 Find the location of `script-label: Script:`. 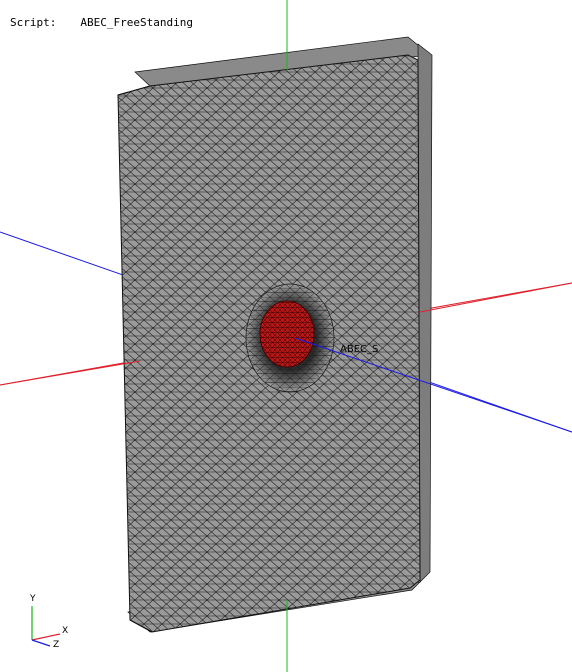

script-label: Script: is located at coordinates (33, 22).